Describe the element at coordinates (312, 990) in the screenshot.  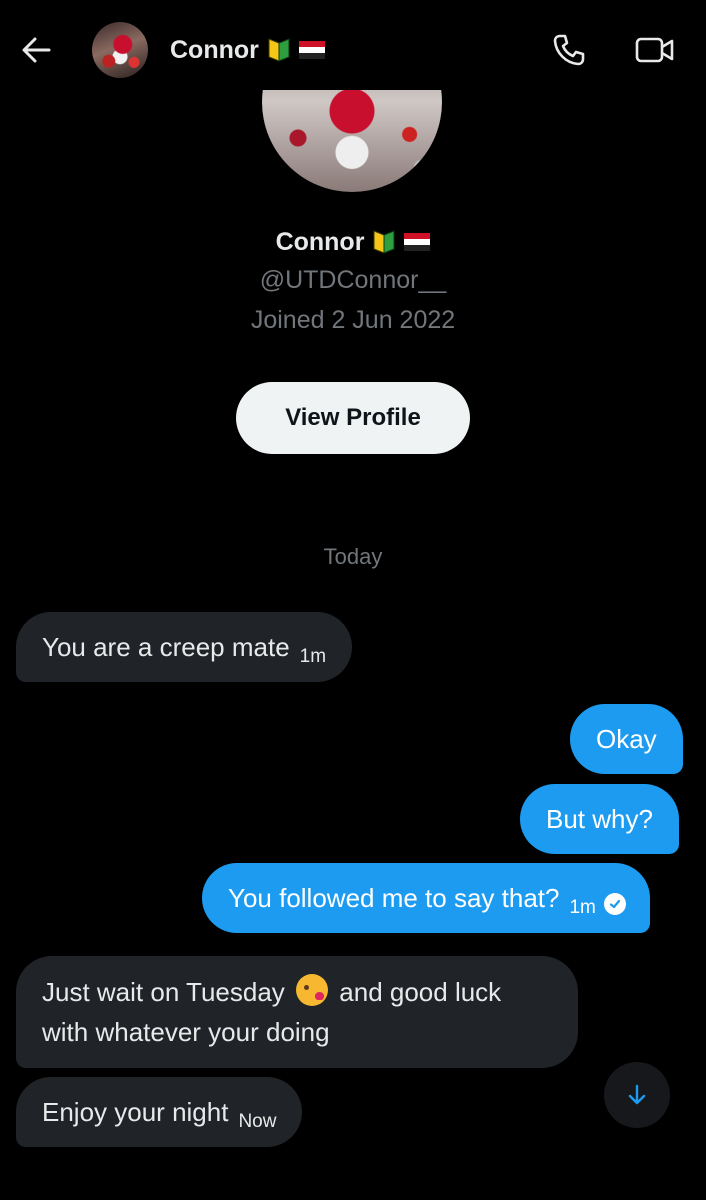
I see `face-blowing-a-kiss-icon` at that location.